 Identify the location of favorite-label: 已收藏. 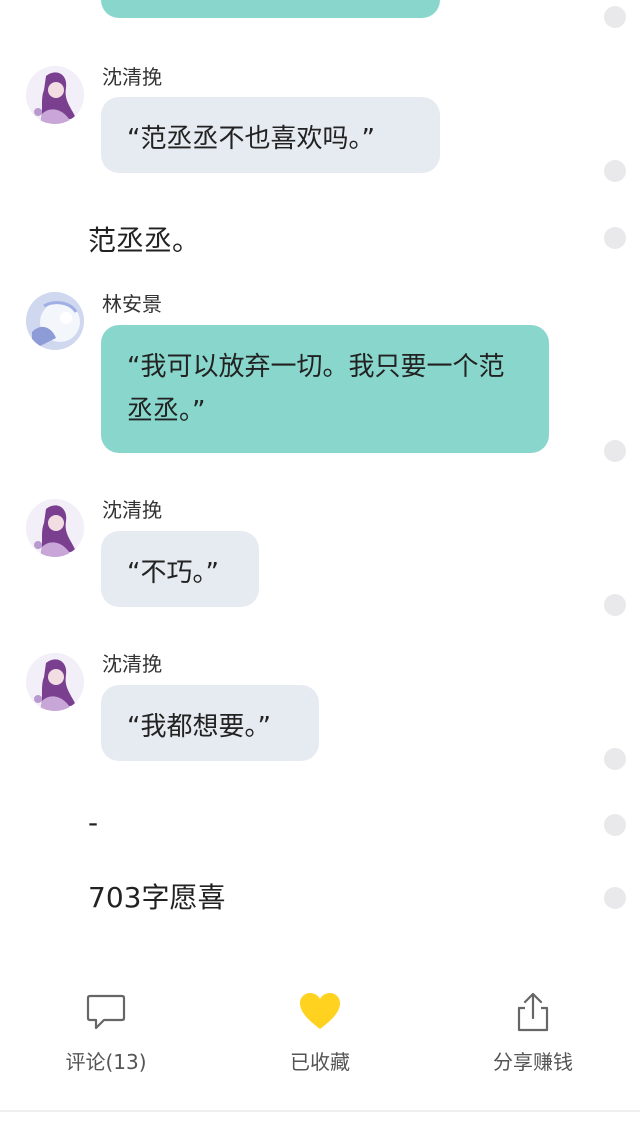
(320, 1062).